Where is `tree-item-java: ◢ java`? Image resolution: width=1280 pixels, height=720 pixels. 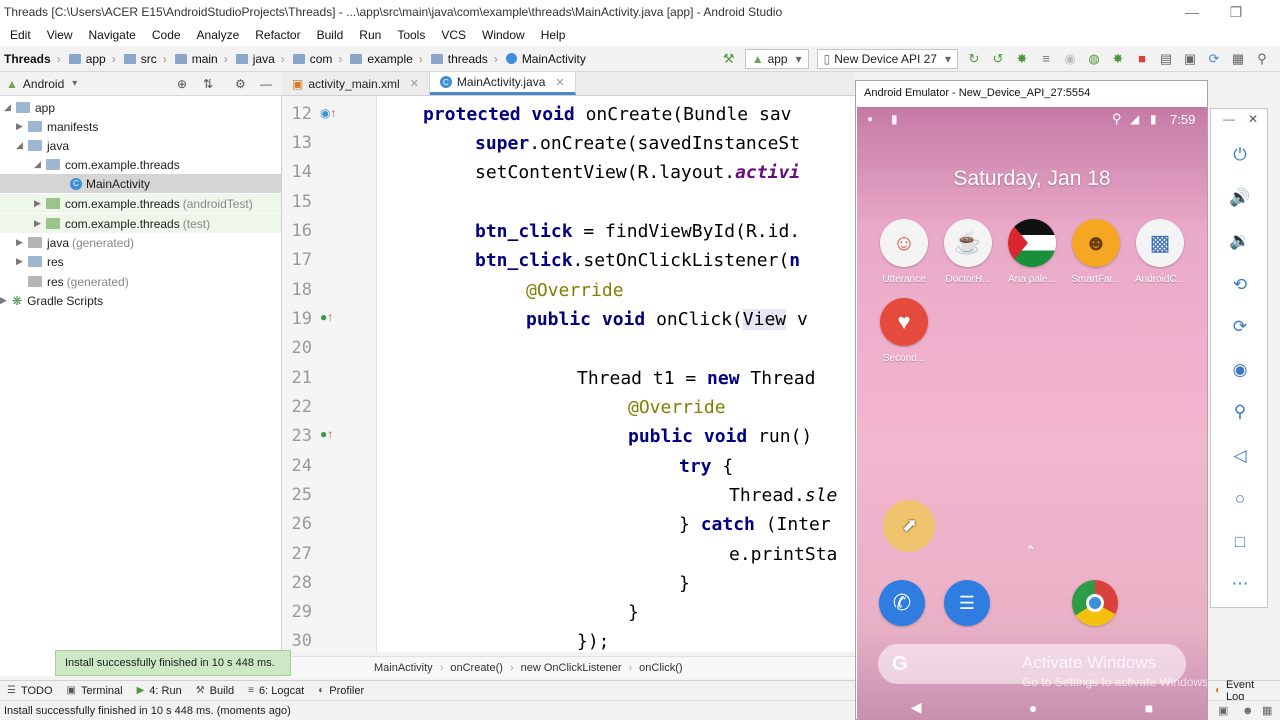 tree-item-java: ◢ java is located at coordinates (42, 145).